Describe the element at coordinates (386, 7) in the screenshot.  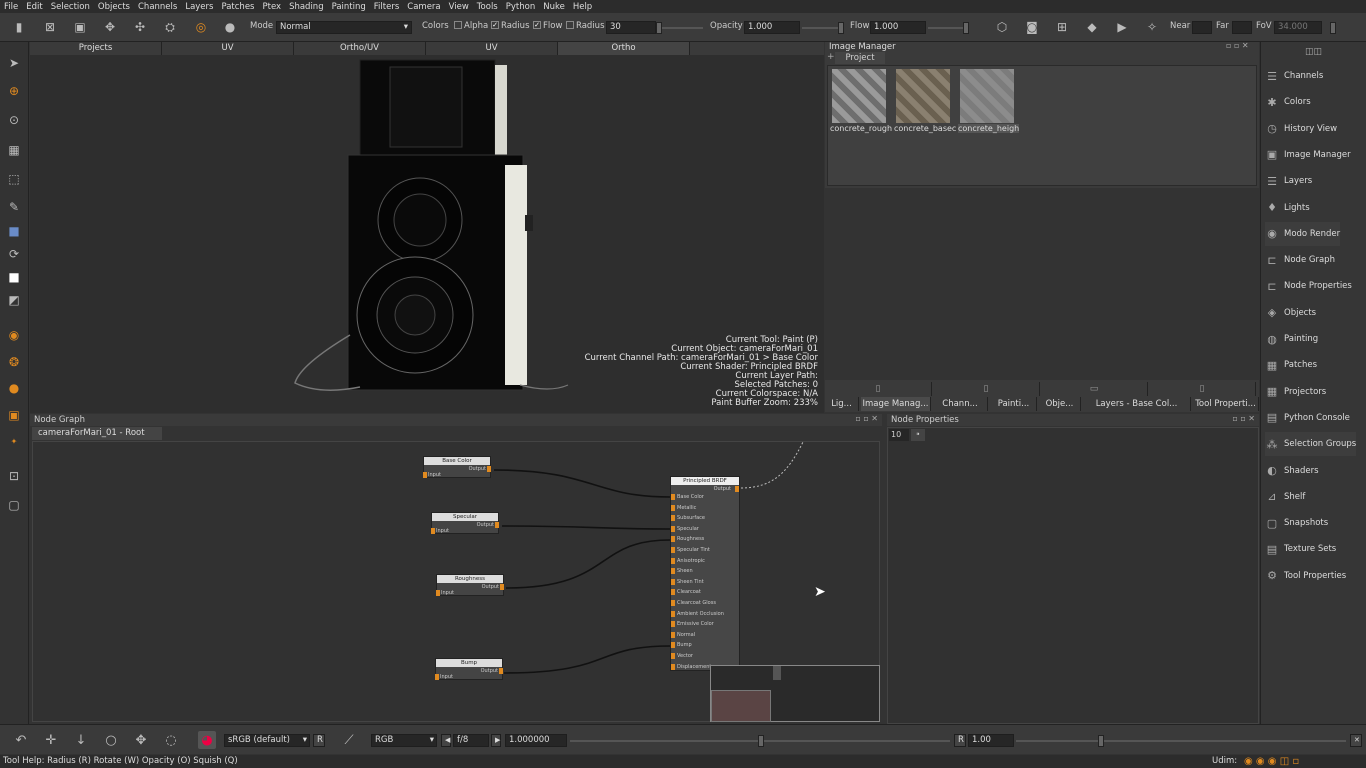
I see `menu-item-filters: Filters` at that location.